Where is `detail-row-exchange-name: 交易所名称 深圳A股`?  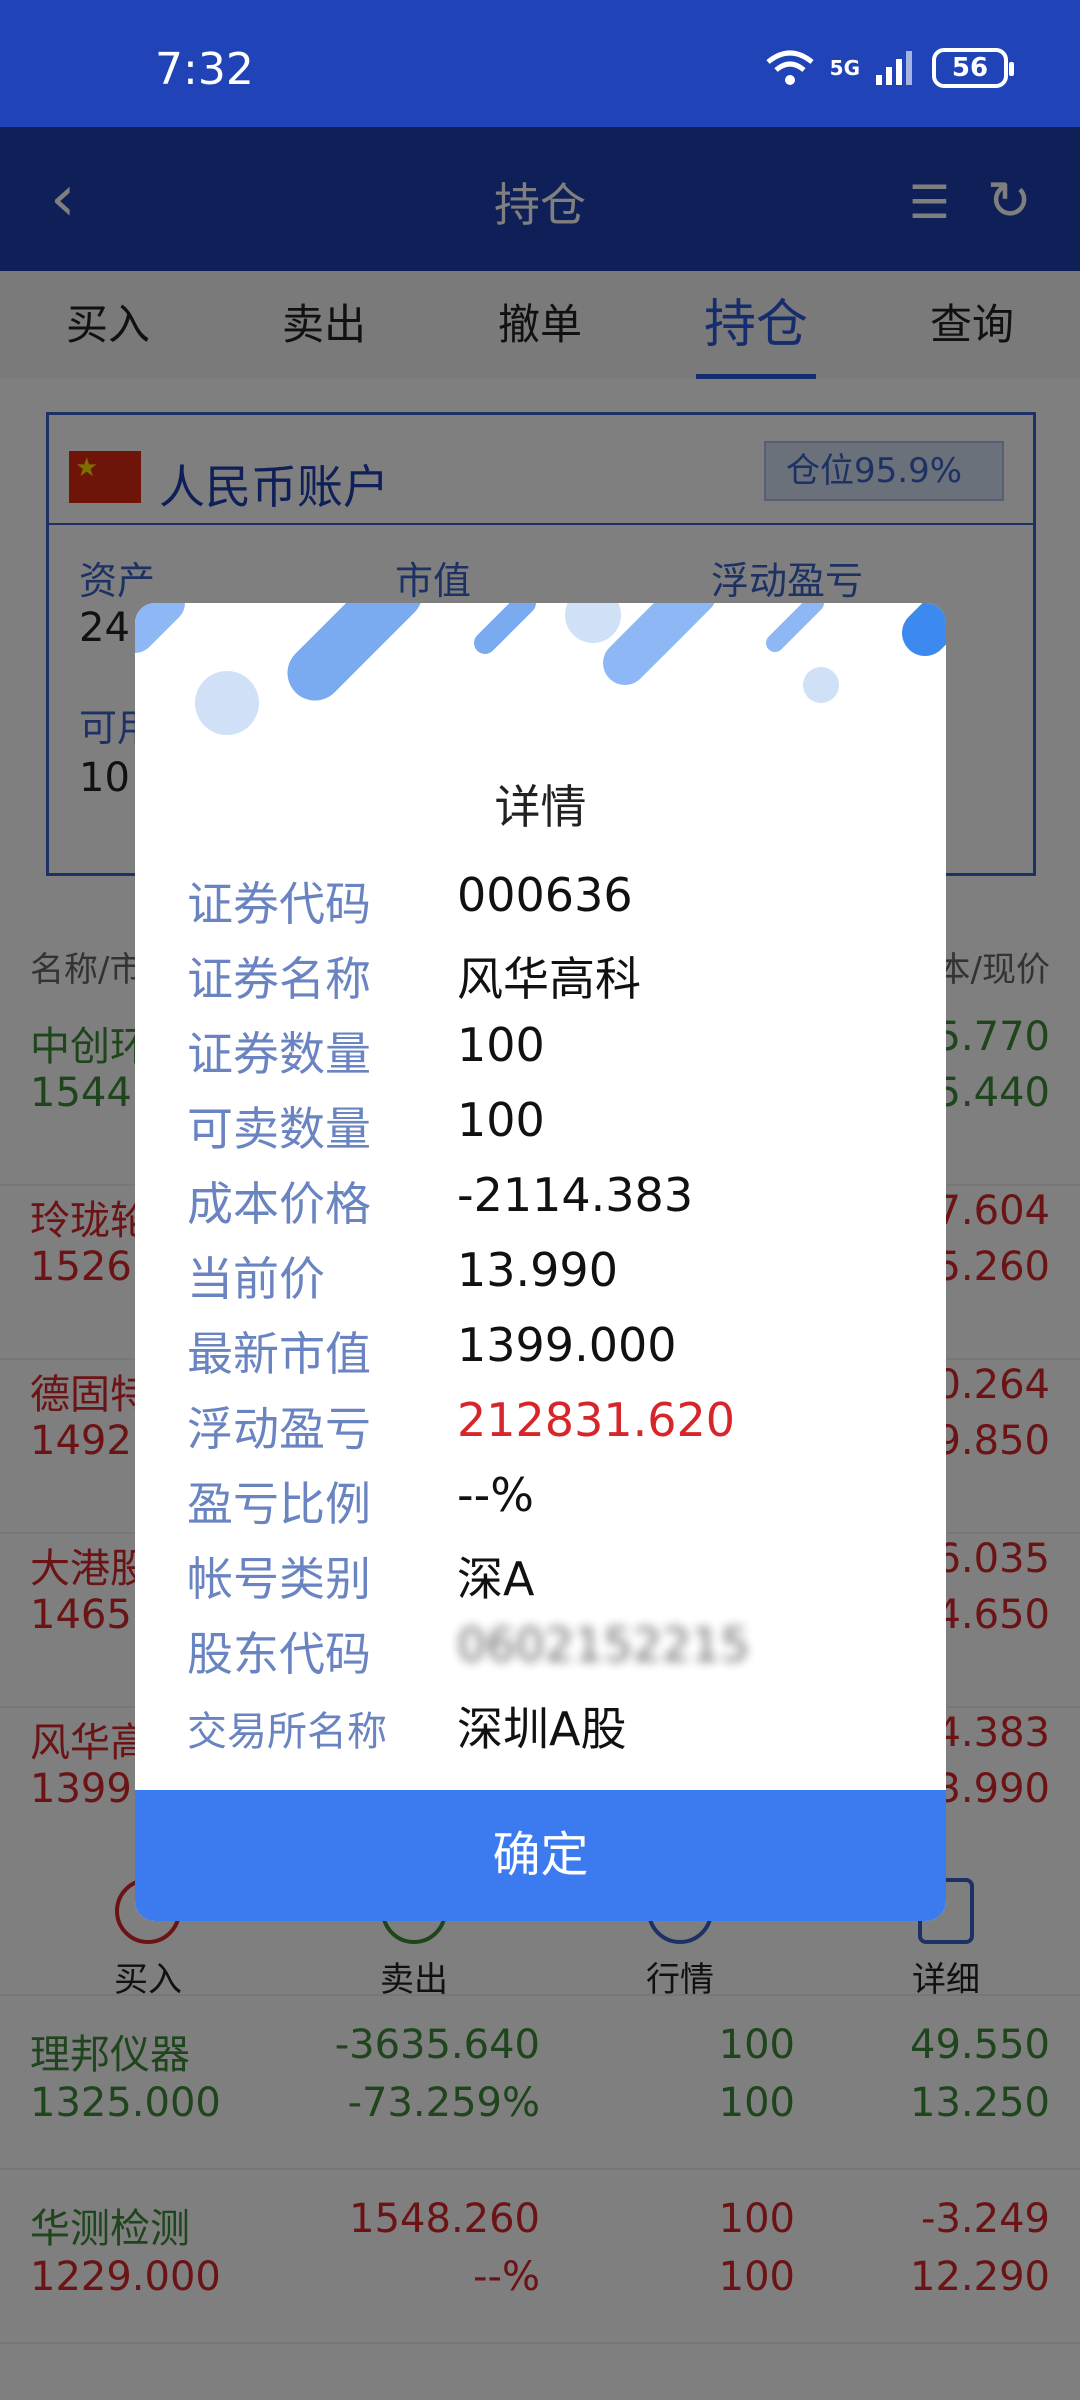
detail-row-exchange-name: 交易所名称 深圳A股 is located at coordinates (547, 1728).